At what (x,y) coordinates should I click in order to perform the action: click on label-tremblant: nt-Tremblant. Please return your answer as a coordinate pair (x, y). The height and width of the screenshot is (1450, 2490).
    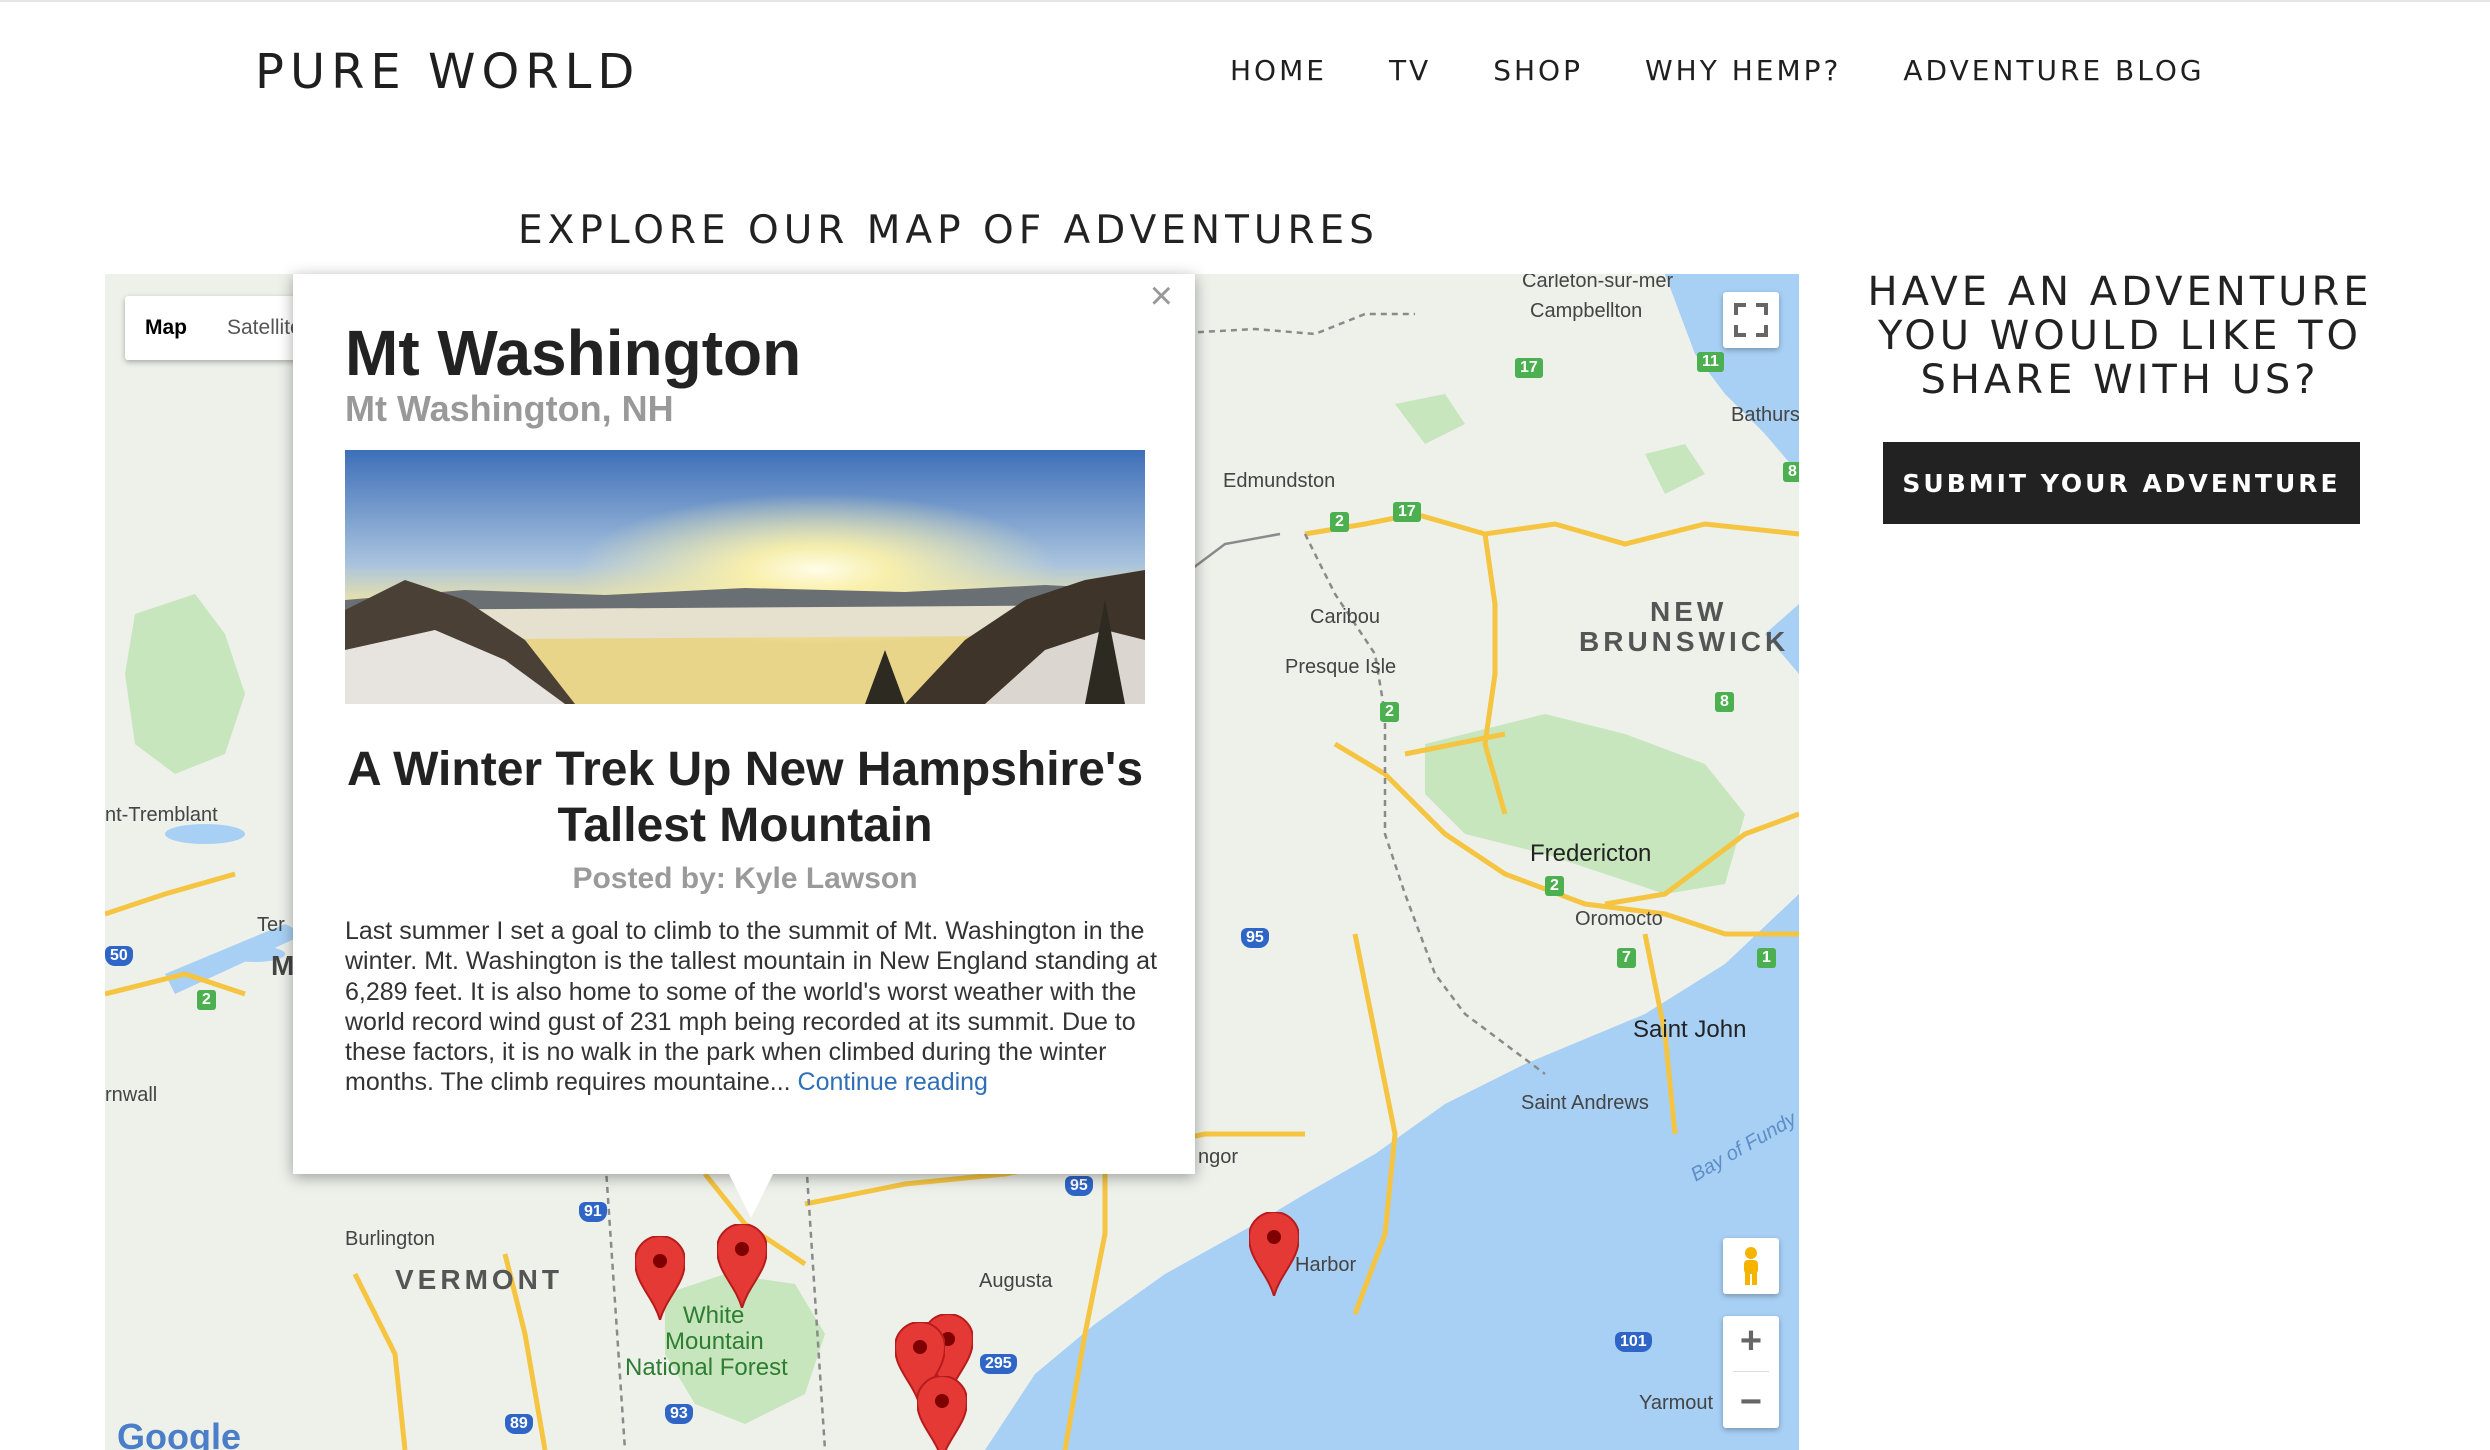
    Looking at the image, I should click on (161, 815).